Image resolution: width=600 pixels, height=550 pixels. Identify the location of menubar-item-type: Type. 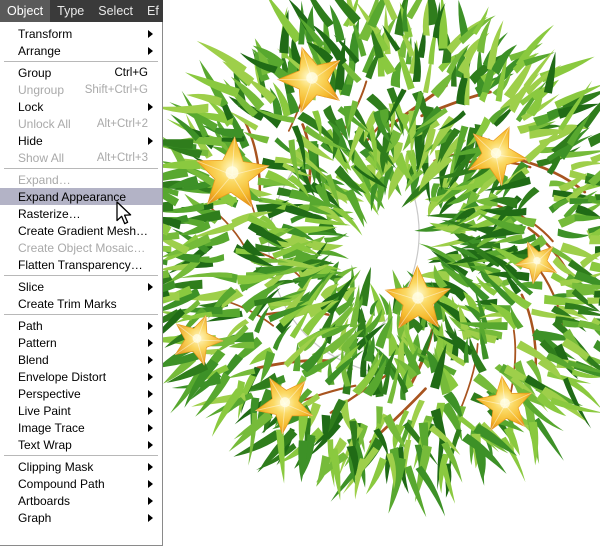
(70, 11).